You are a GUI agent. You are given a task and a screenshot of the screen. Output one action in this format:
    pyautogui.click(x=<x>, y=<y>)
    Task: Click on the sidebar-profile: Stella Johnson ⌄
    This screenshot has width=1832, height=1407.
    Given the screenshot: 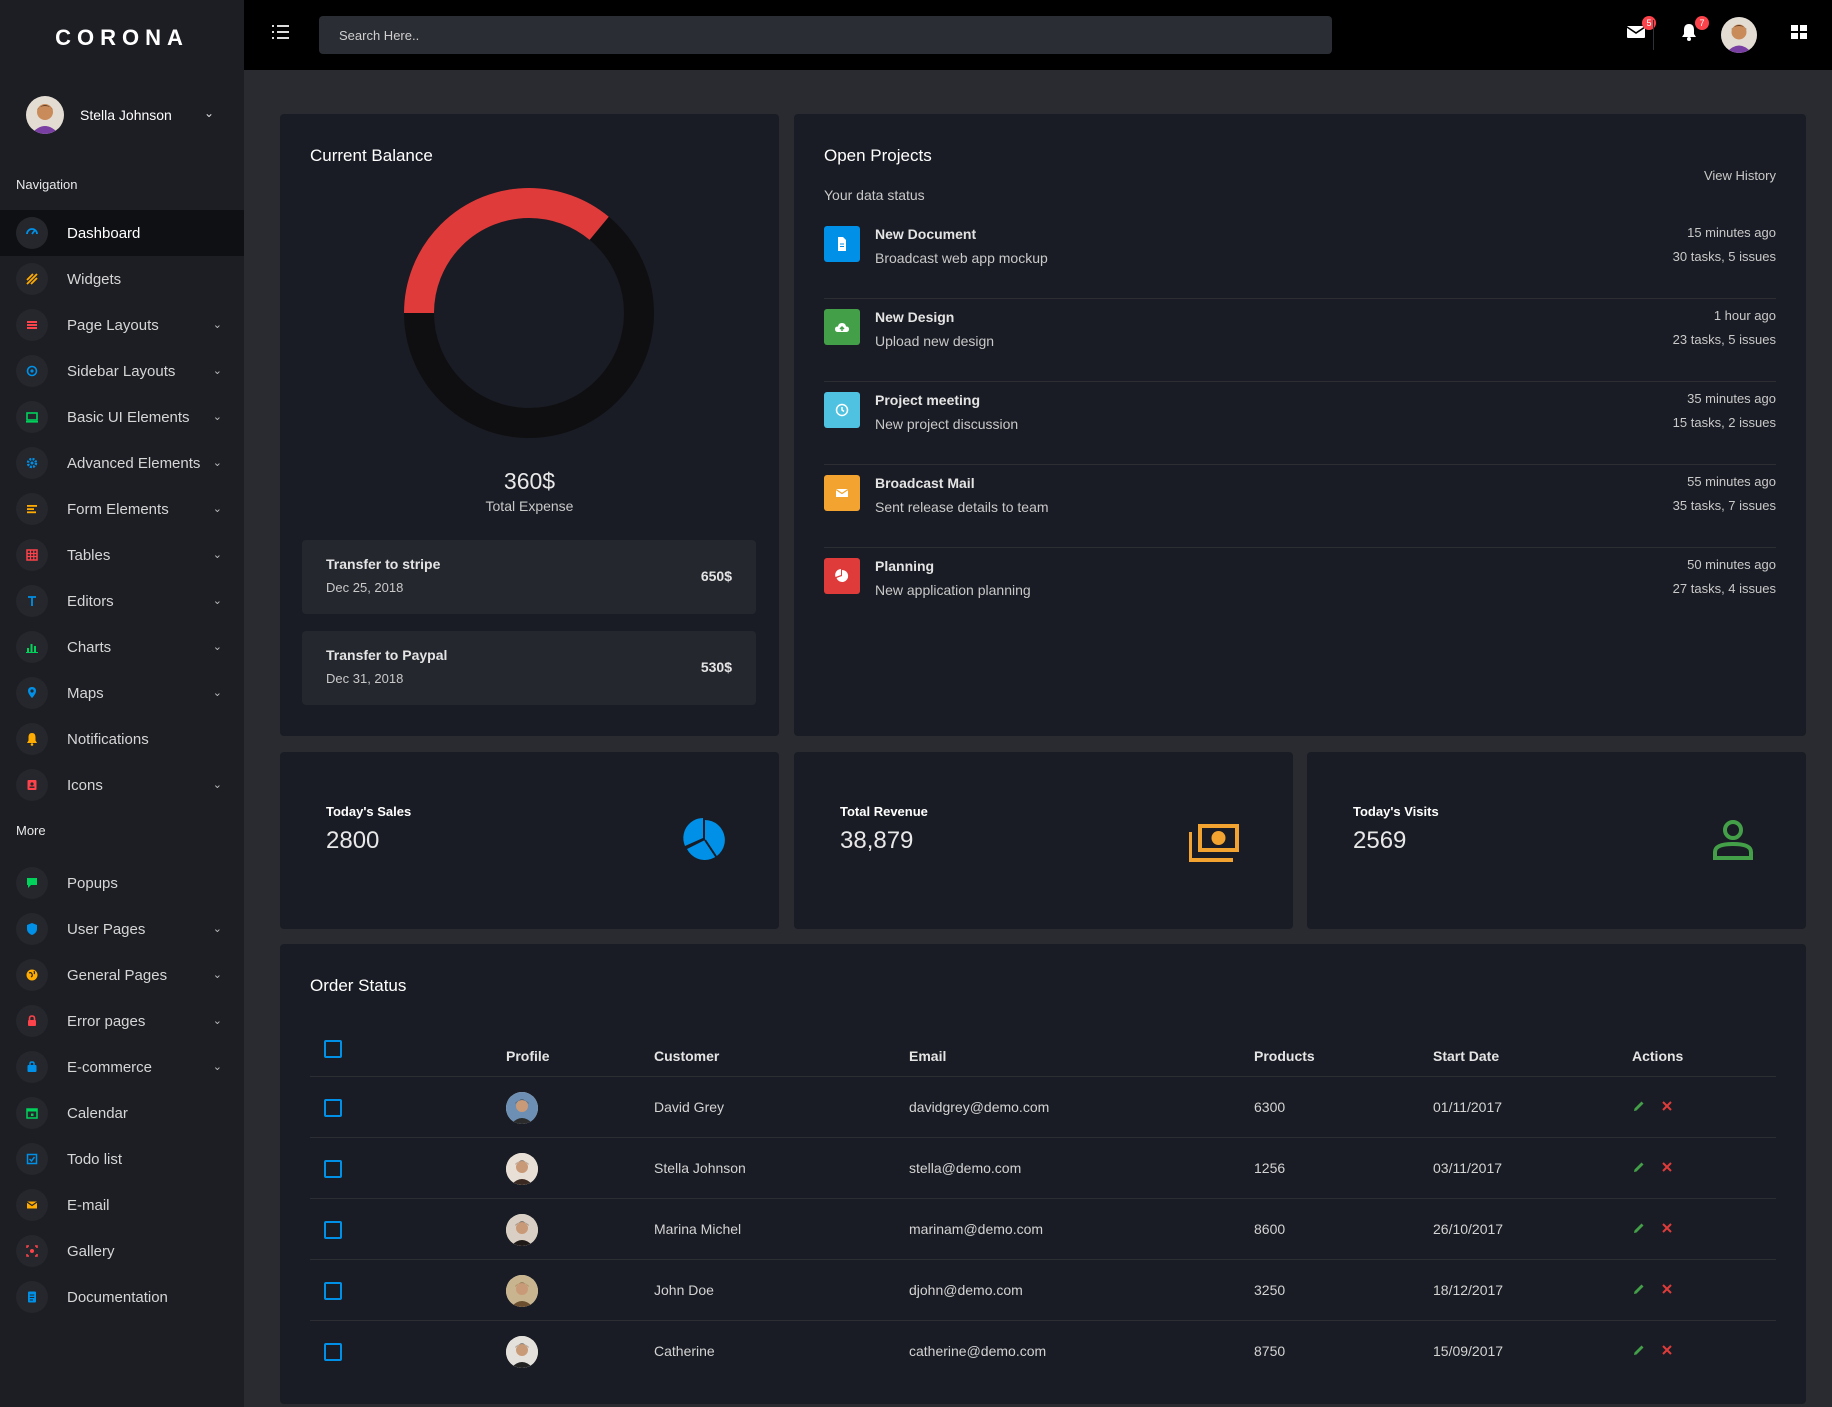 What is the action you would take?
    pyautogui.click(x=122, y=115)
    